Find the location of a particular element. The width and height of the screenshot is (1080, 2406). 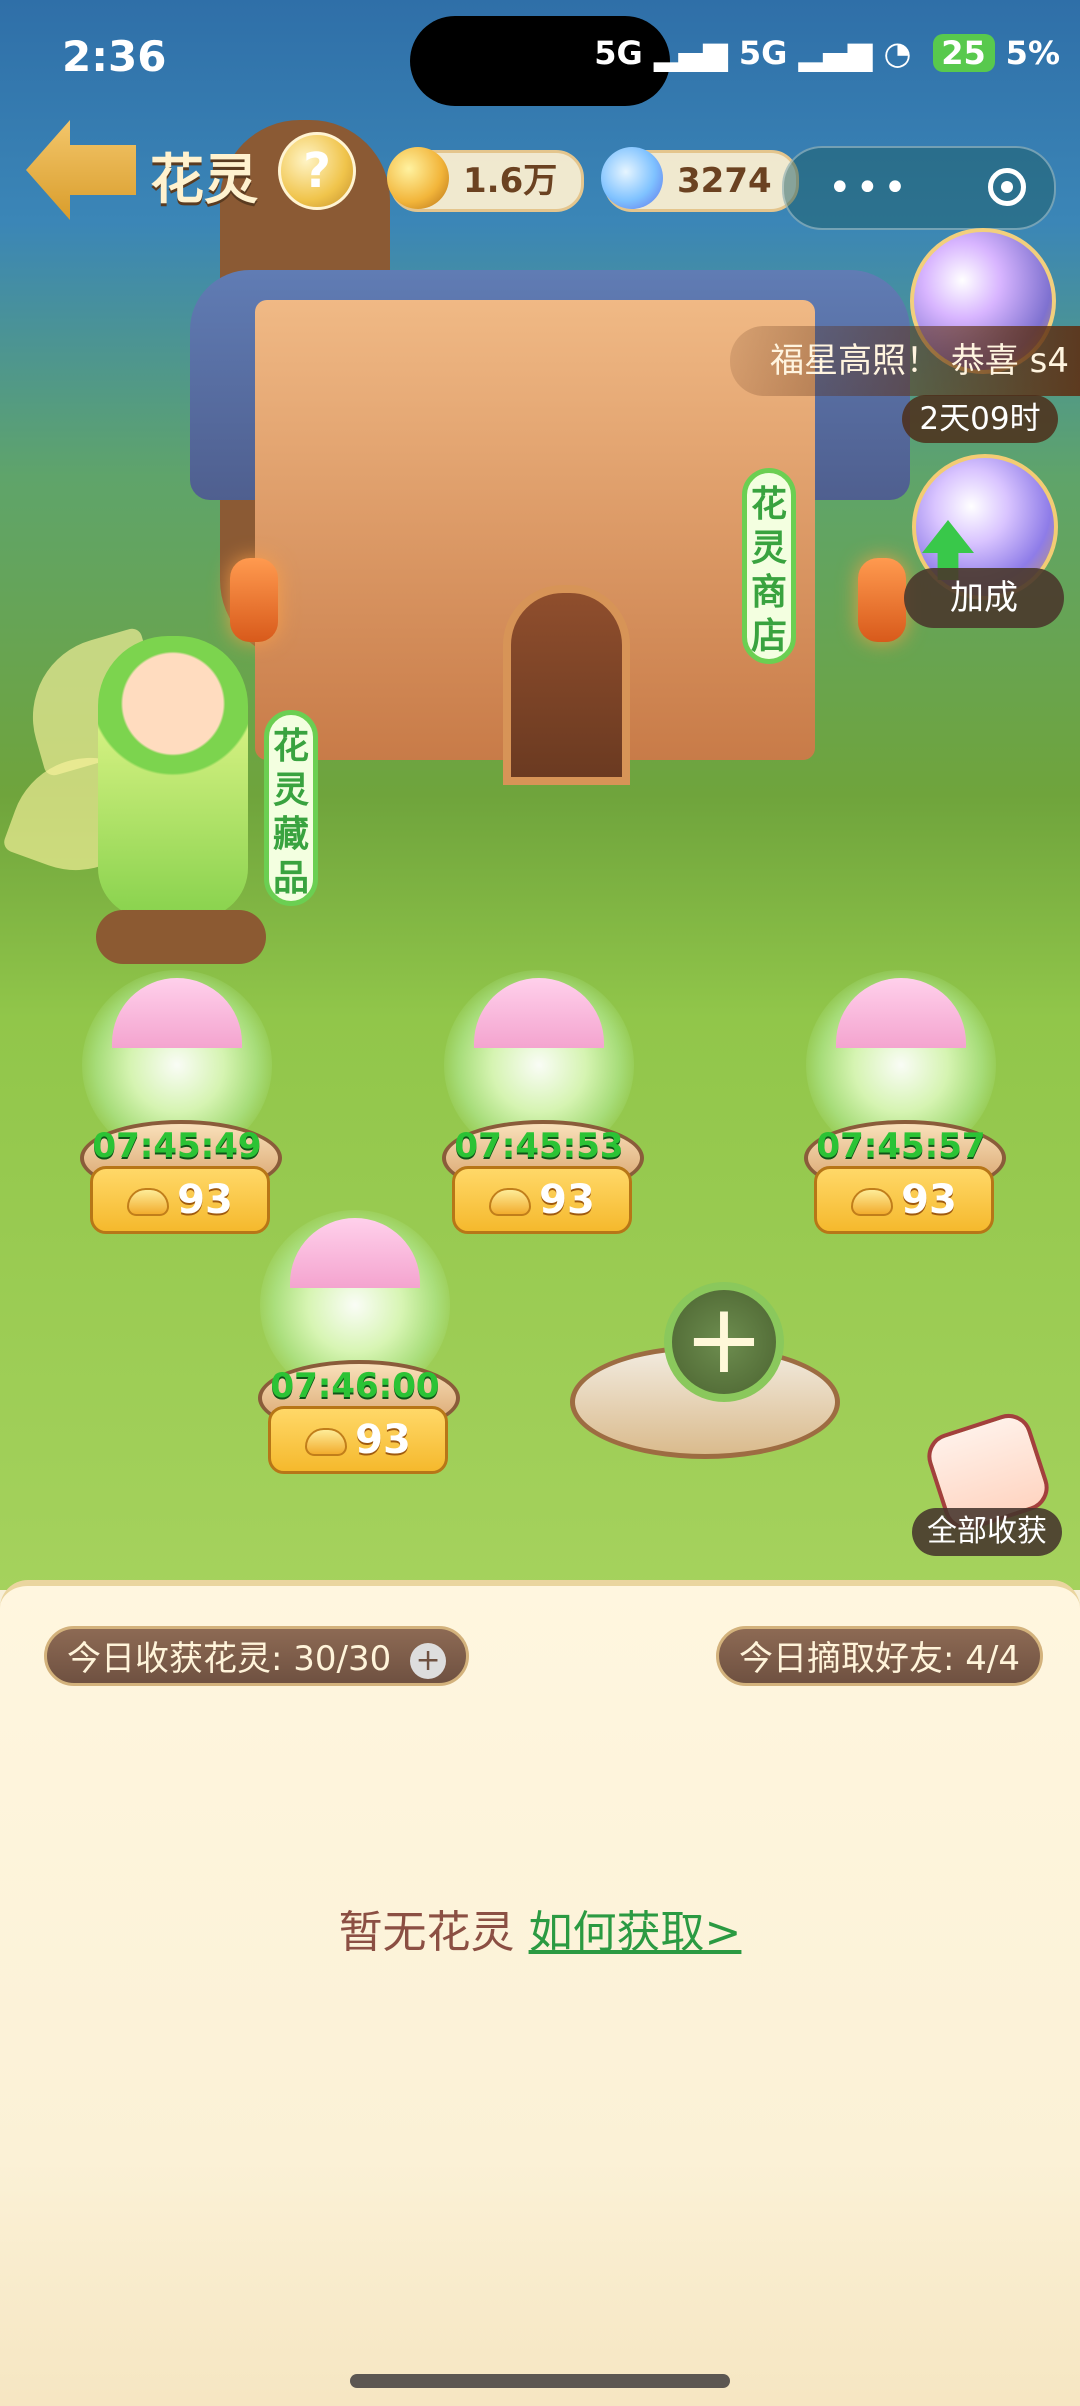

star-balance: 3274 is located at coordinates (700, 179).